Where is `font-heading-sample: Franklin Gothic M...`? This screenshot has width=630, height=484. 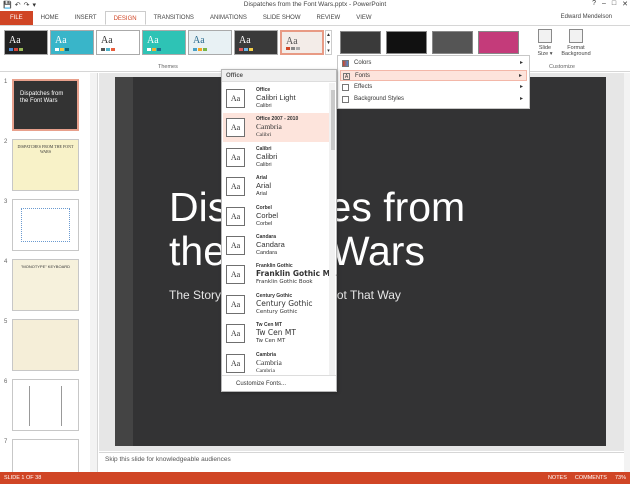
font-heading-sample: Franklin Gothic M... is located at coordinates (297, 274).